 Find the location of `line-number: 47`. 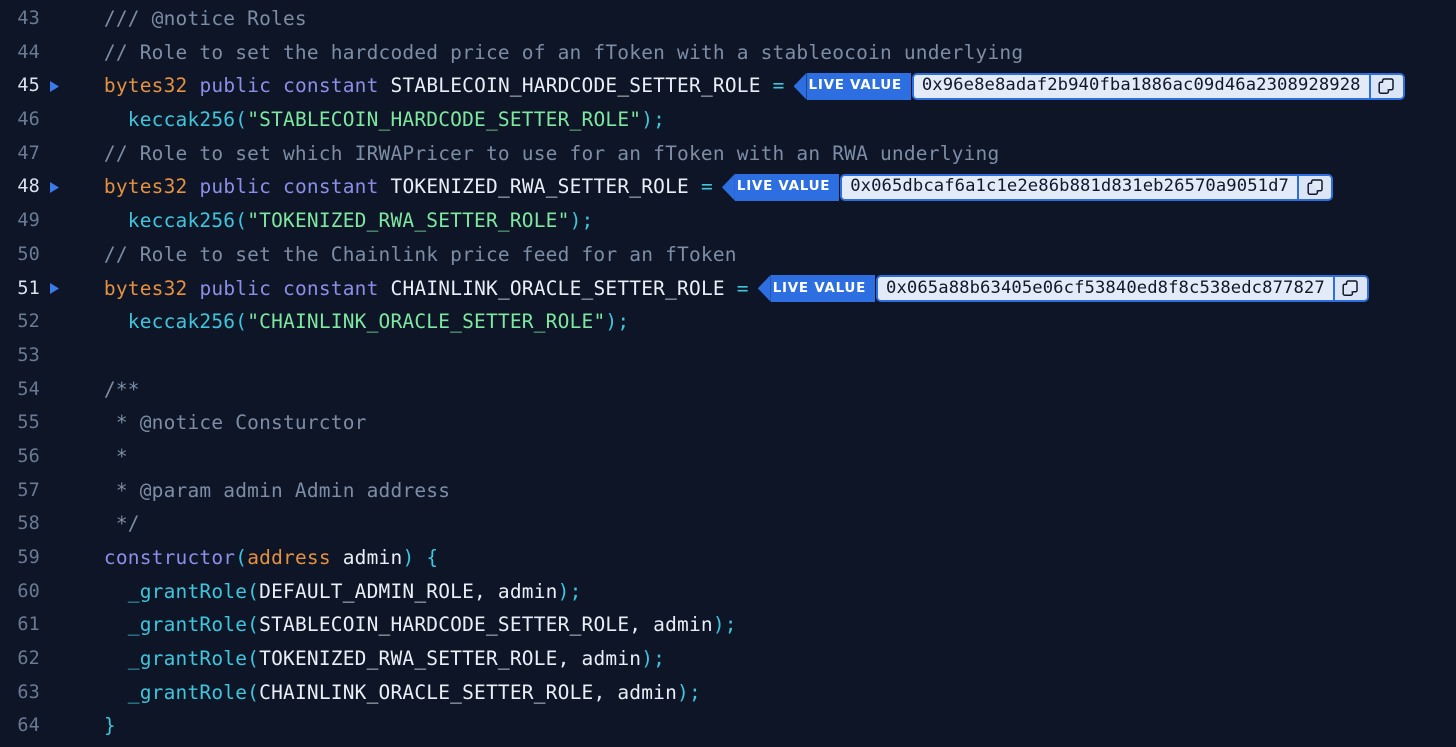

line-number: 47 is located at coordinates (28, 153).